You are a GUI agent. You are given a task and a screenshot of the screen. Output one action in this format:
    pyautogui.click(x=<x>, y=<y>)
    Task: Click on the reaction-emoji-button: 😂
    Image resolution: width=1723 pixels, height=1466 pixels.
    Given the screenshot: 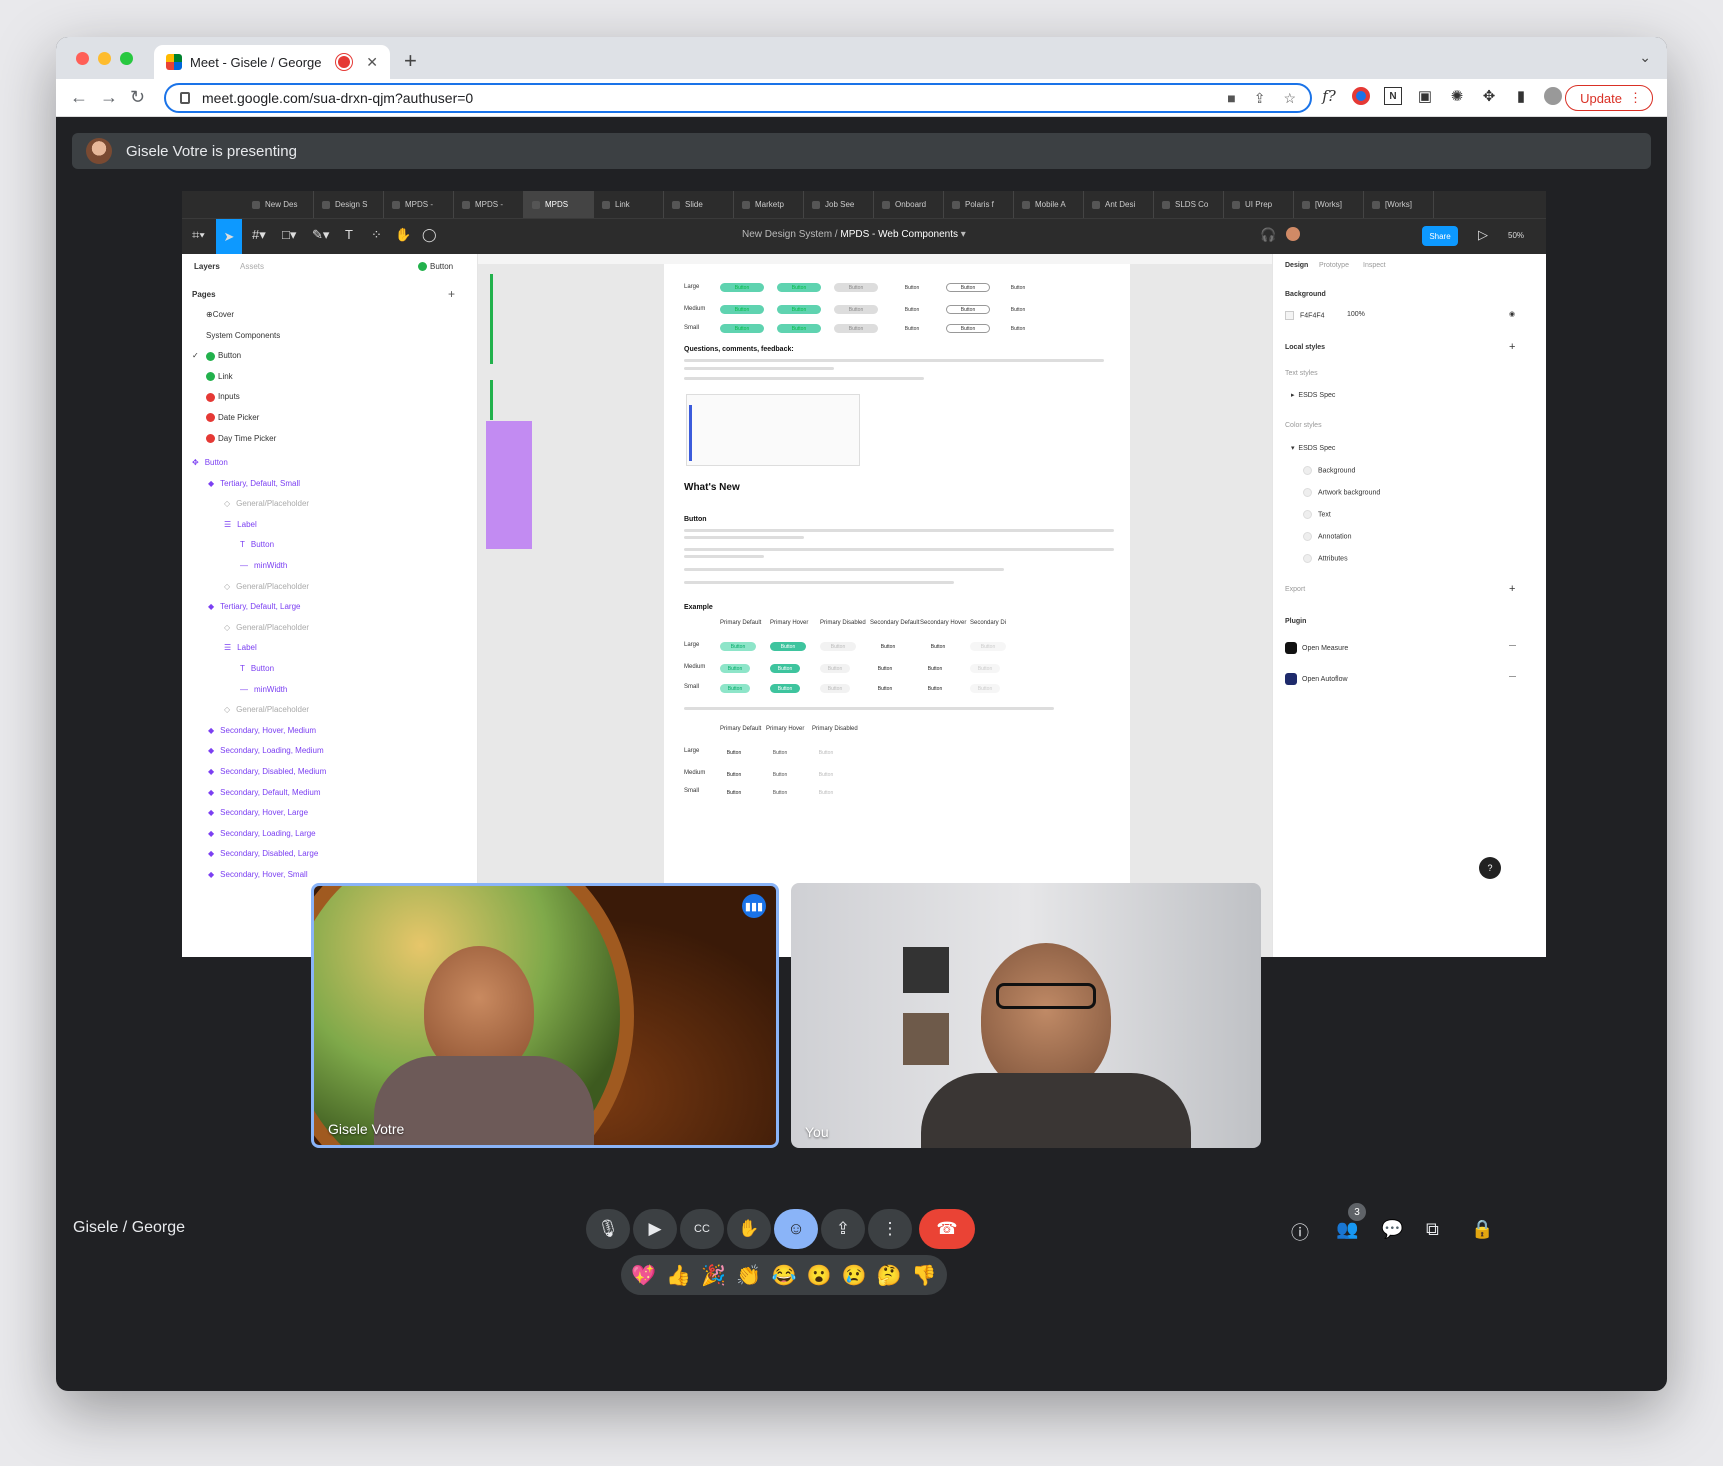 What is the action you would take?
    pyautogui.click(x=783, y=1275)
    